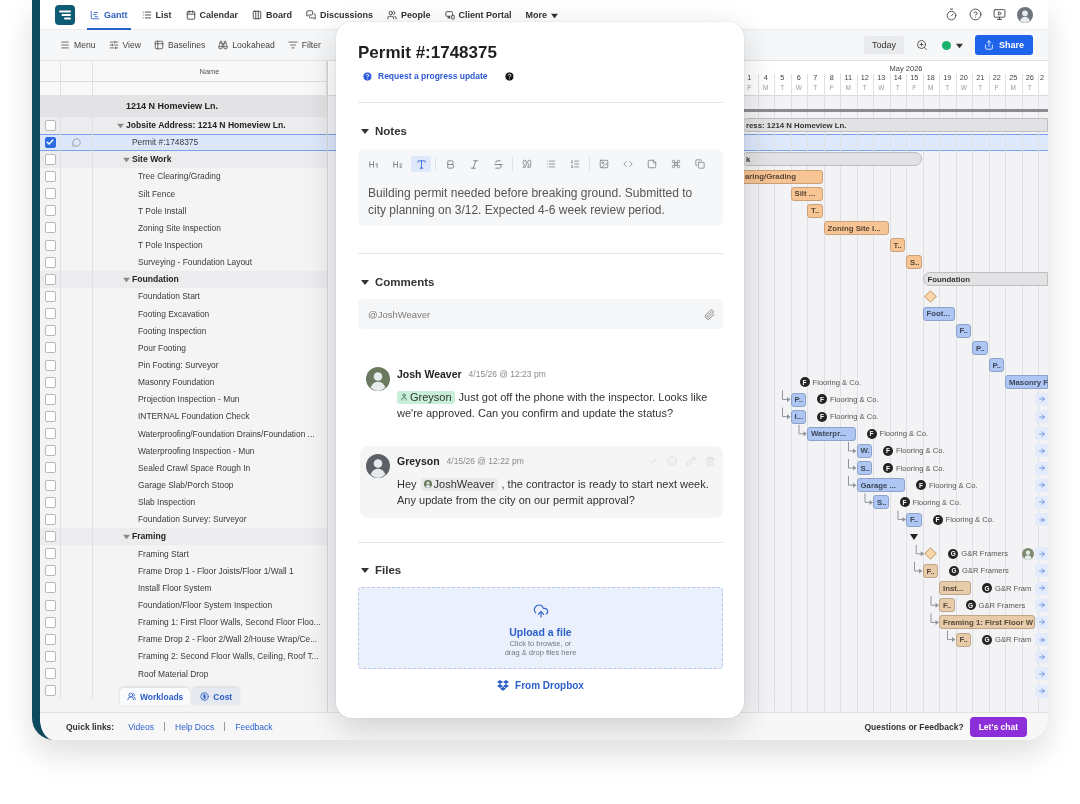 The height and width of the screenshot is (804, 1080). I want to click on task-row: INTERNAL Foundation Check, so click(183, 416).